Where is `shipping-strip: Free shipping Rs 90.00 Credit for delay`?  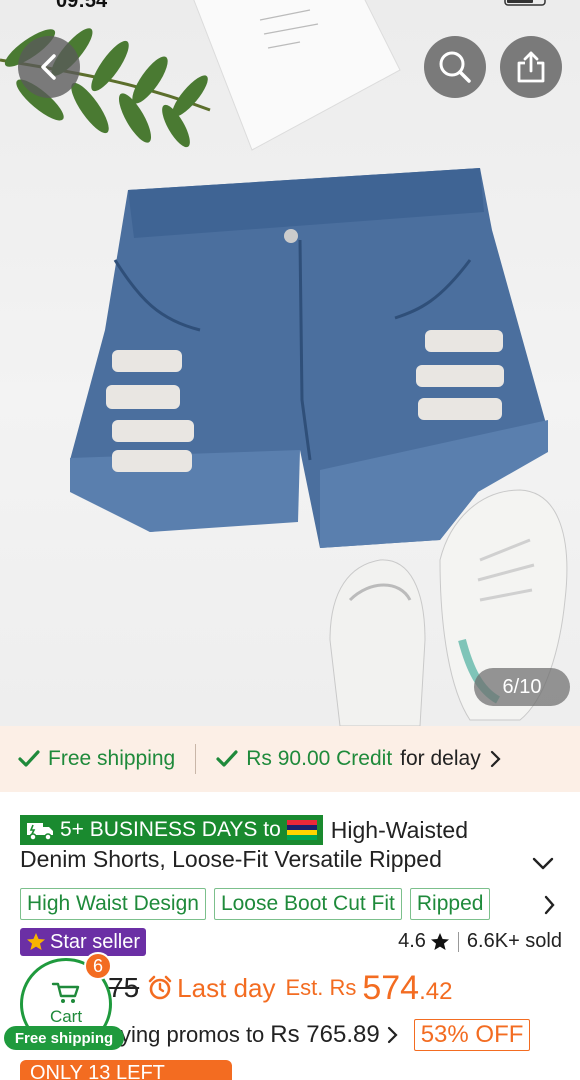 shipping-strip: Free shipping Rs 90.00 Credit for delay is located at coordinates (290, 759).